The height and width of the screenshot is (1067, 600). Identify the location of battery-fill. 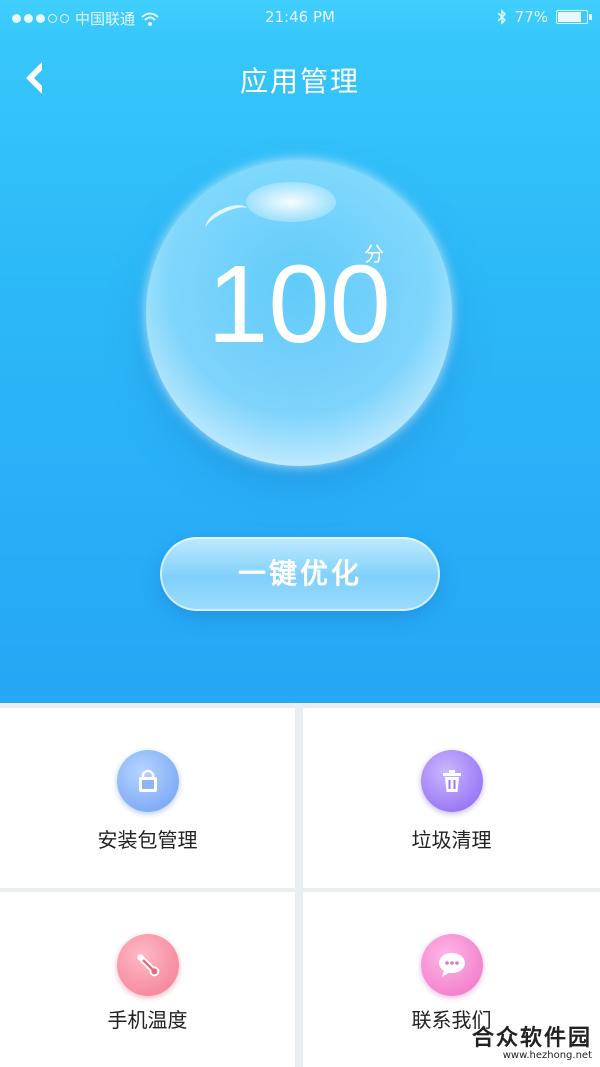
(570, 17).